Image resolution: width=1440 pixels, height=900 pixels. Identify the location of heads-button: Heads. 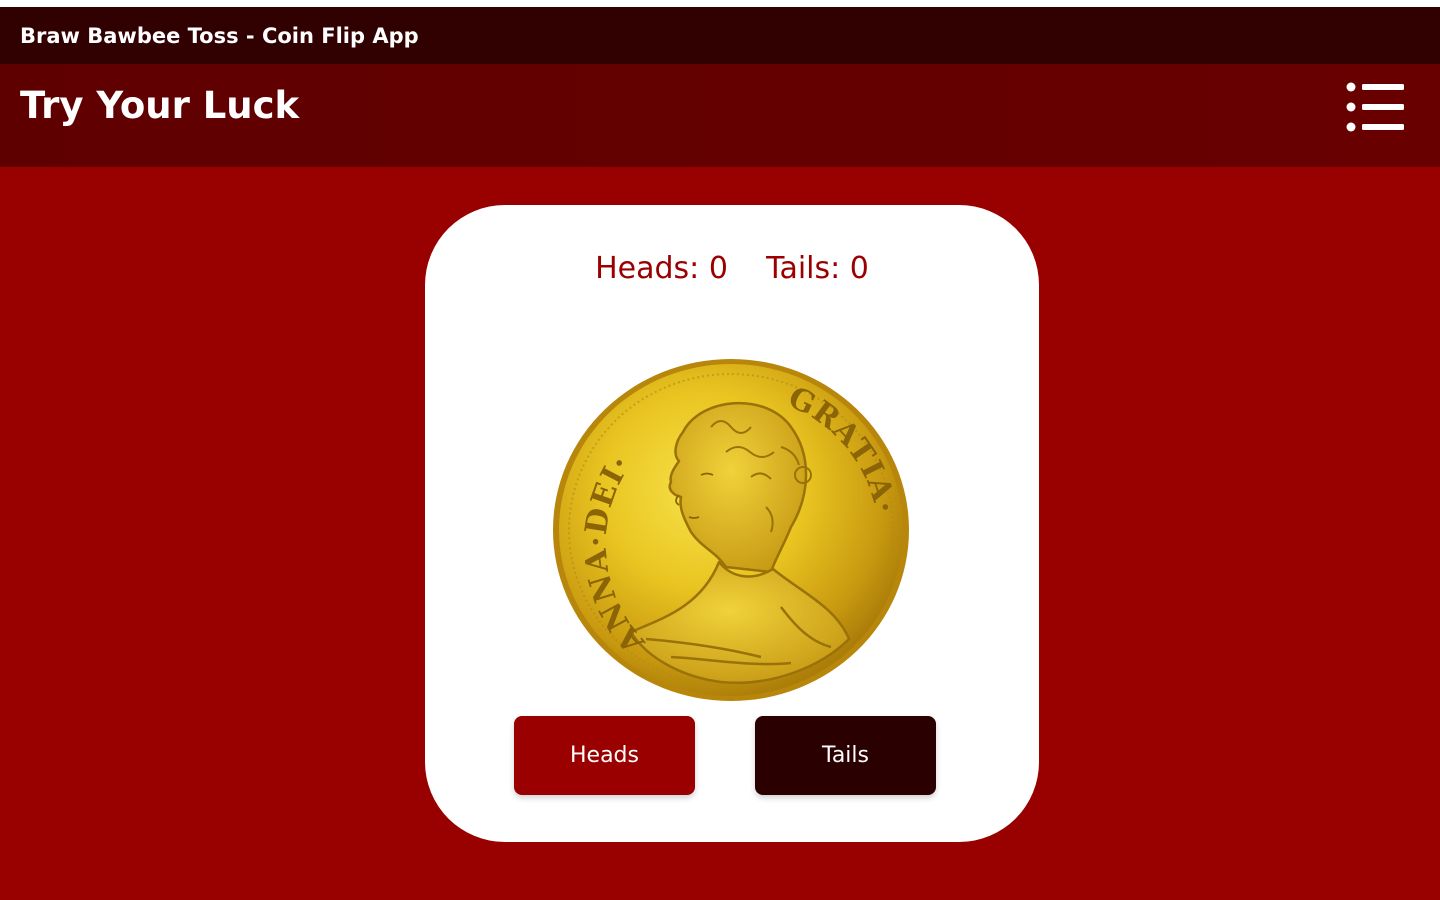
(604, 755).